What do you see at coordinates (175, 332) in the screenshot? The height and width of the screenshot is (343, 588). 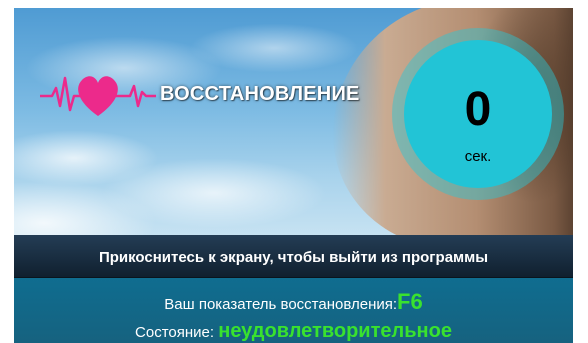 I see `state-label: Состояние:` at bounding box center [175, 332].